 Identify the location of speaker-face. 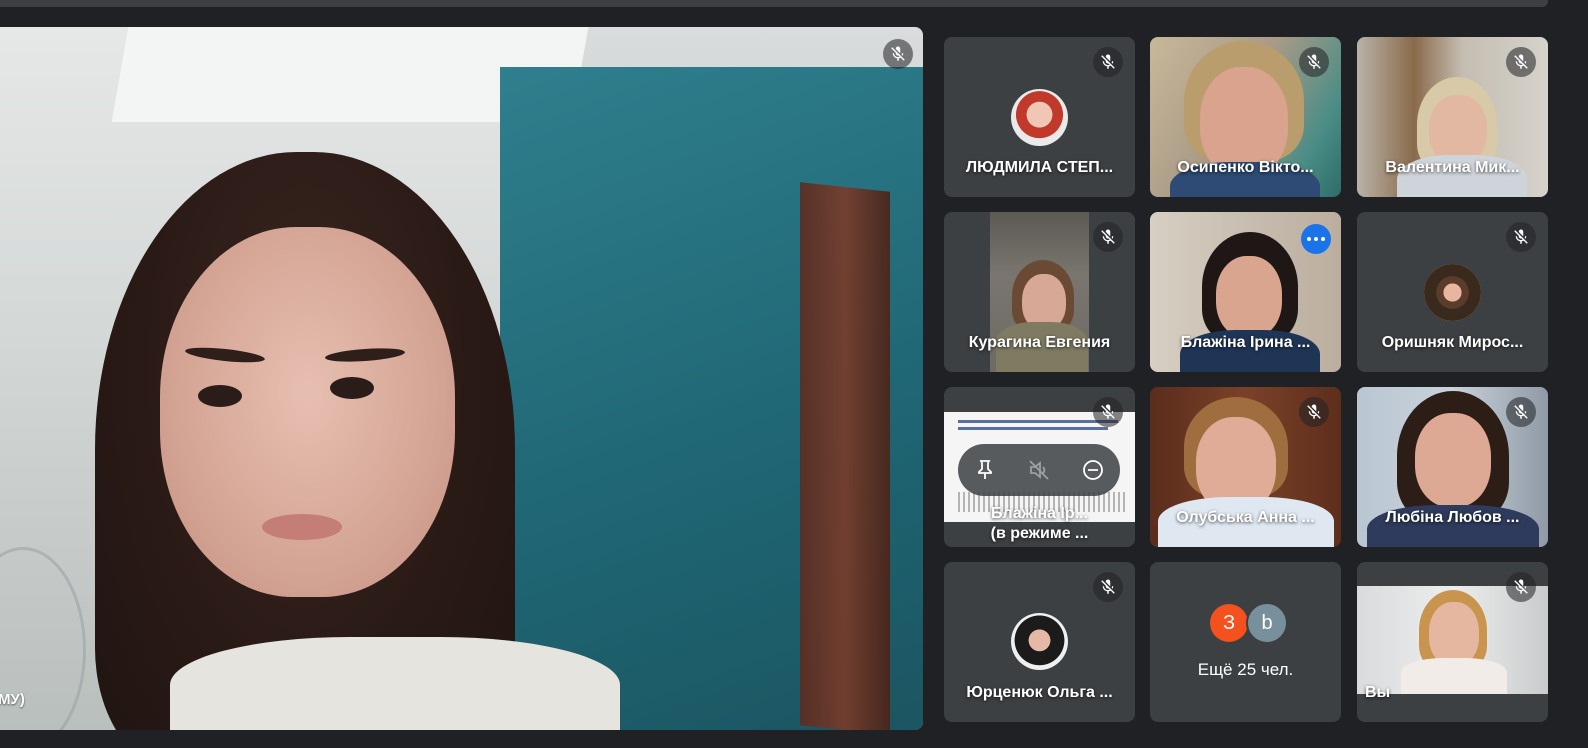
(307, 412).